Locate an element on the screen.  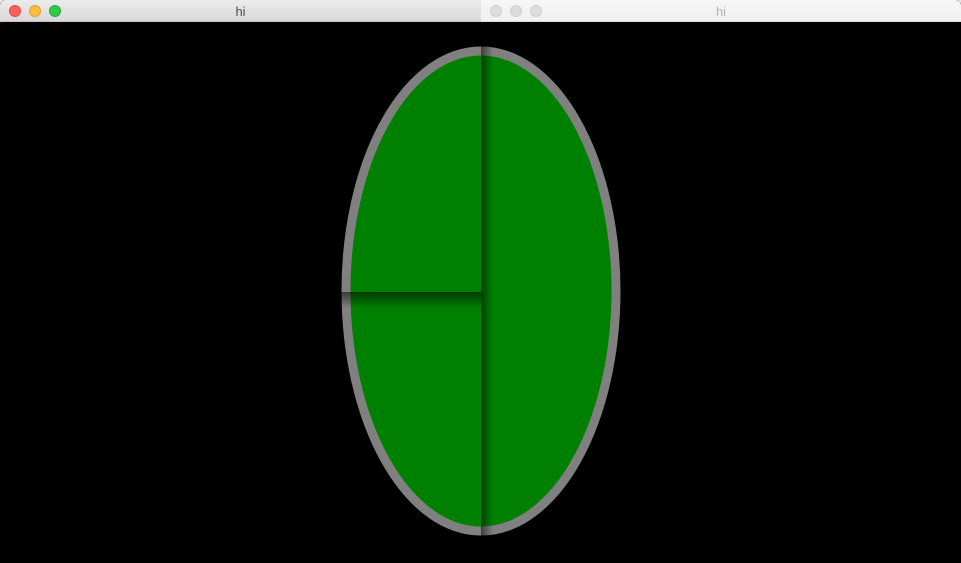
titlebar-top-left: hi is located at coordinates (240, 11).